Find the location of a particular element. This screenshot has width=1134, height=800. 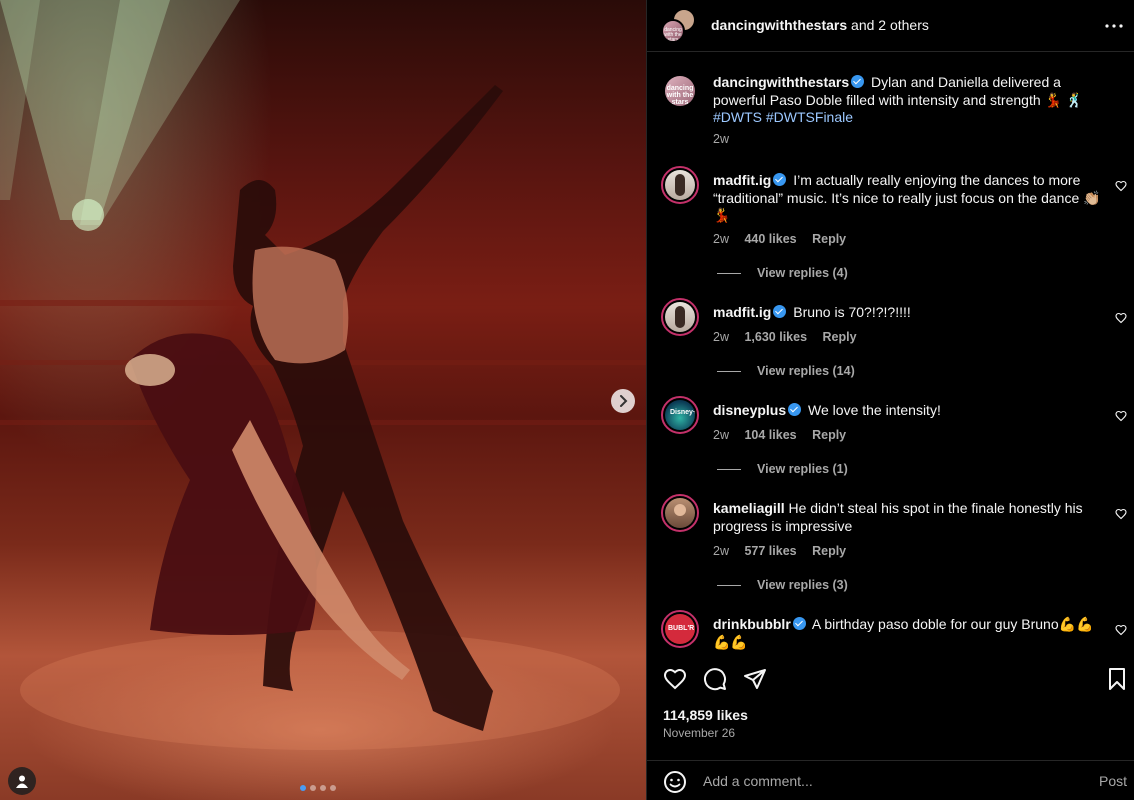

caption-time: 2w is located at coordinates (721, 139).